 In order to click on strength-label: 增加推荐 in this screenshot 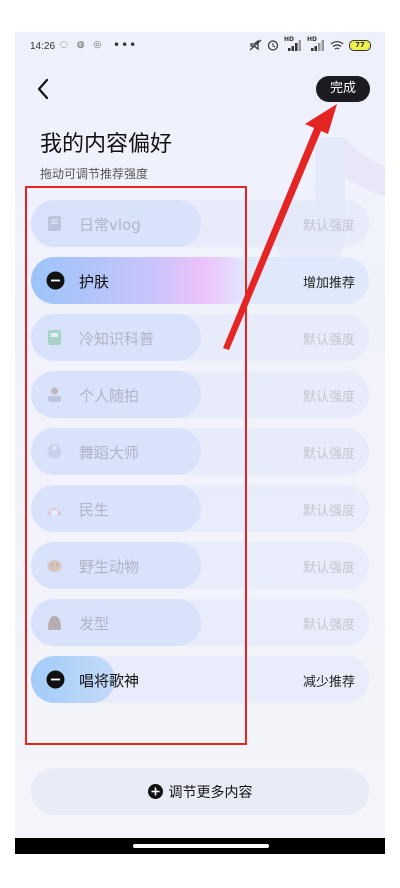, I will do `click(328, 283)`.